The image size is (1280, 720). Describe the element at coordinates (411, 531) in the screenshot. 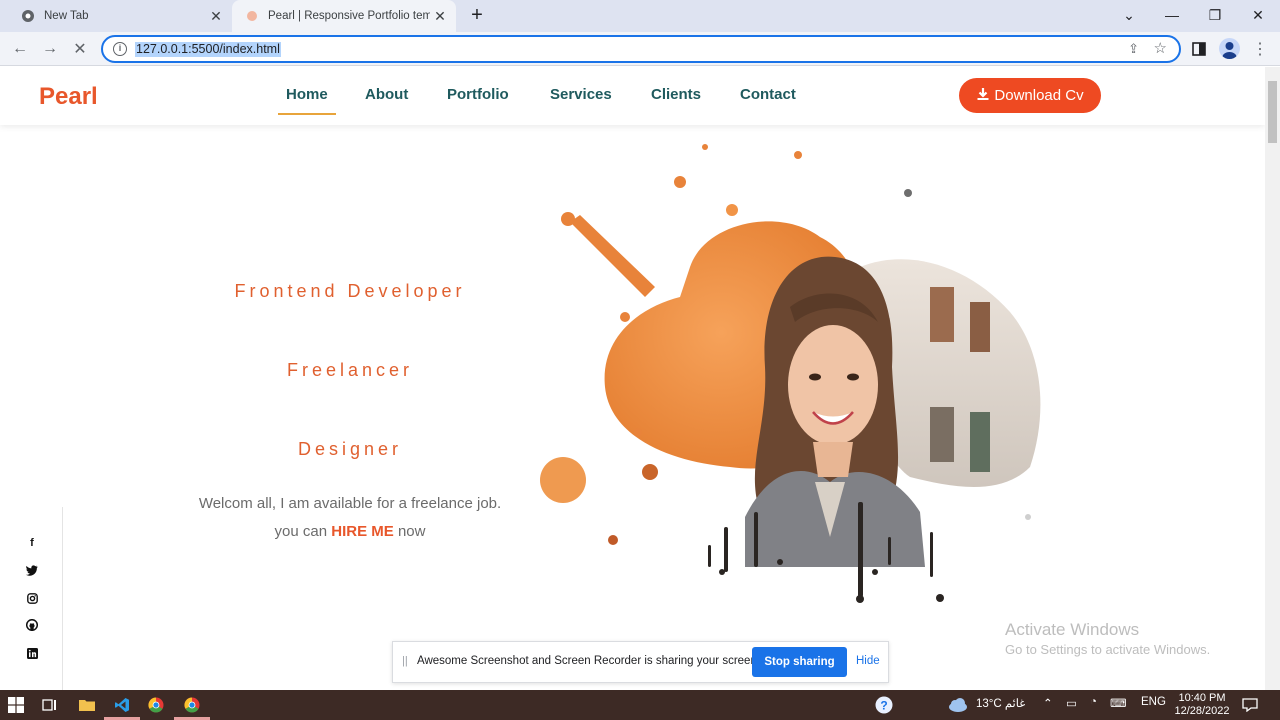

I see `hire-suffix: now` at that location.